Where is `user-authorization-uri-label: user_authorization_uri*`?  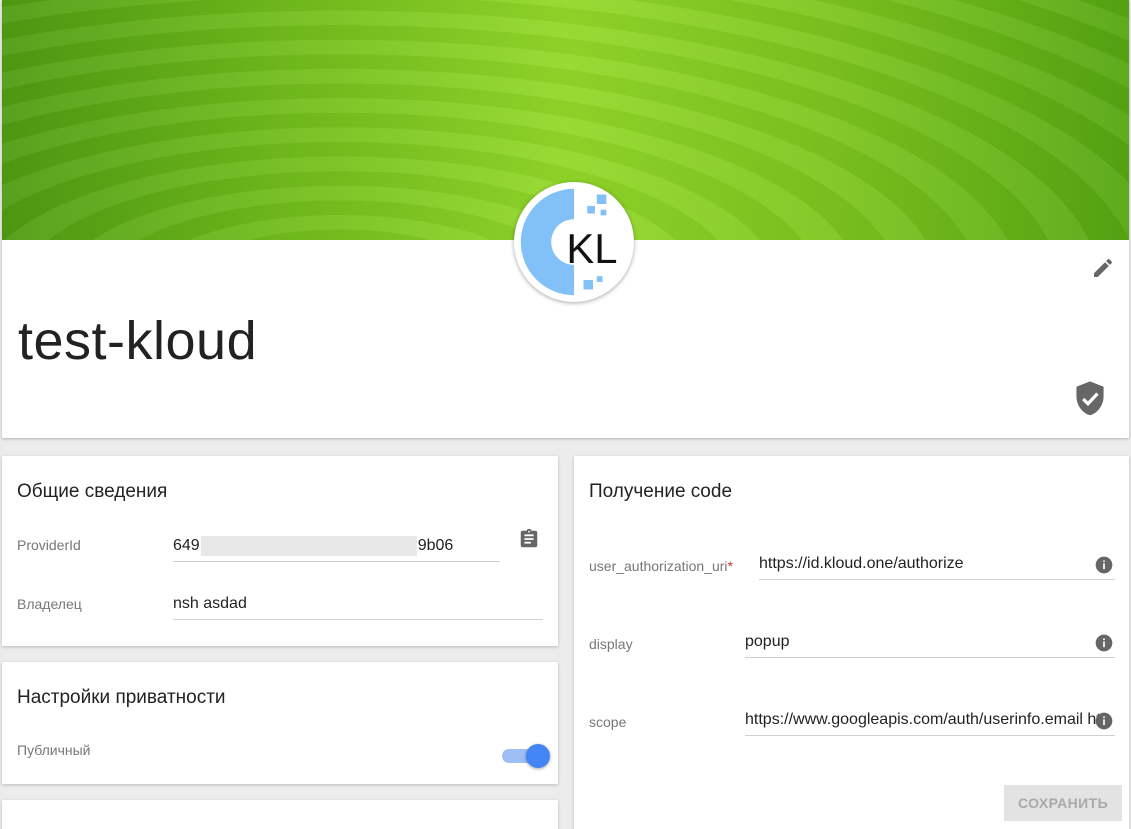
user-authorization-uri-label: user_authorization_uri* is located at coordinates (661, 566).